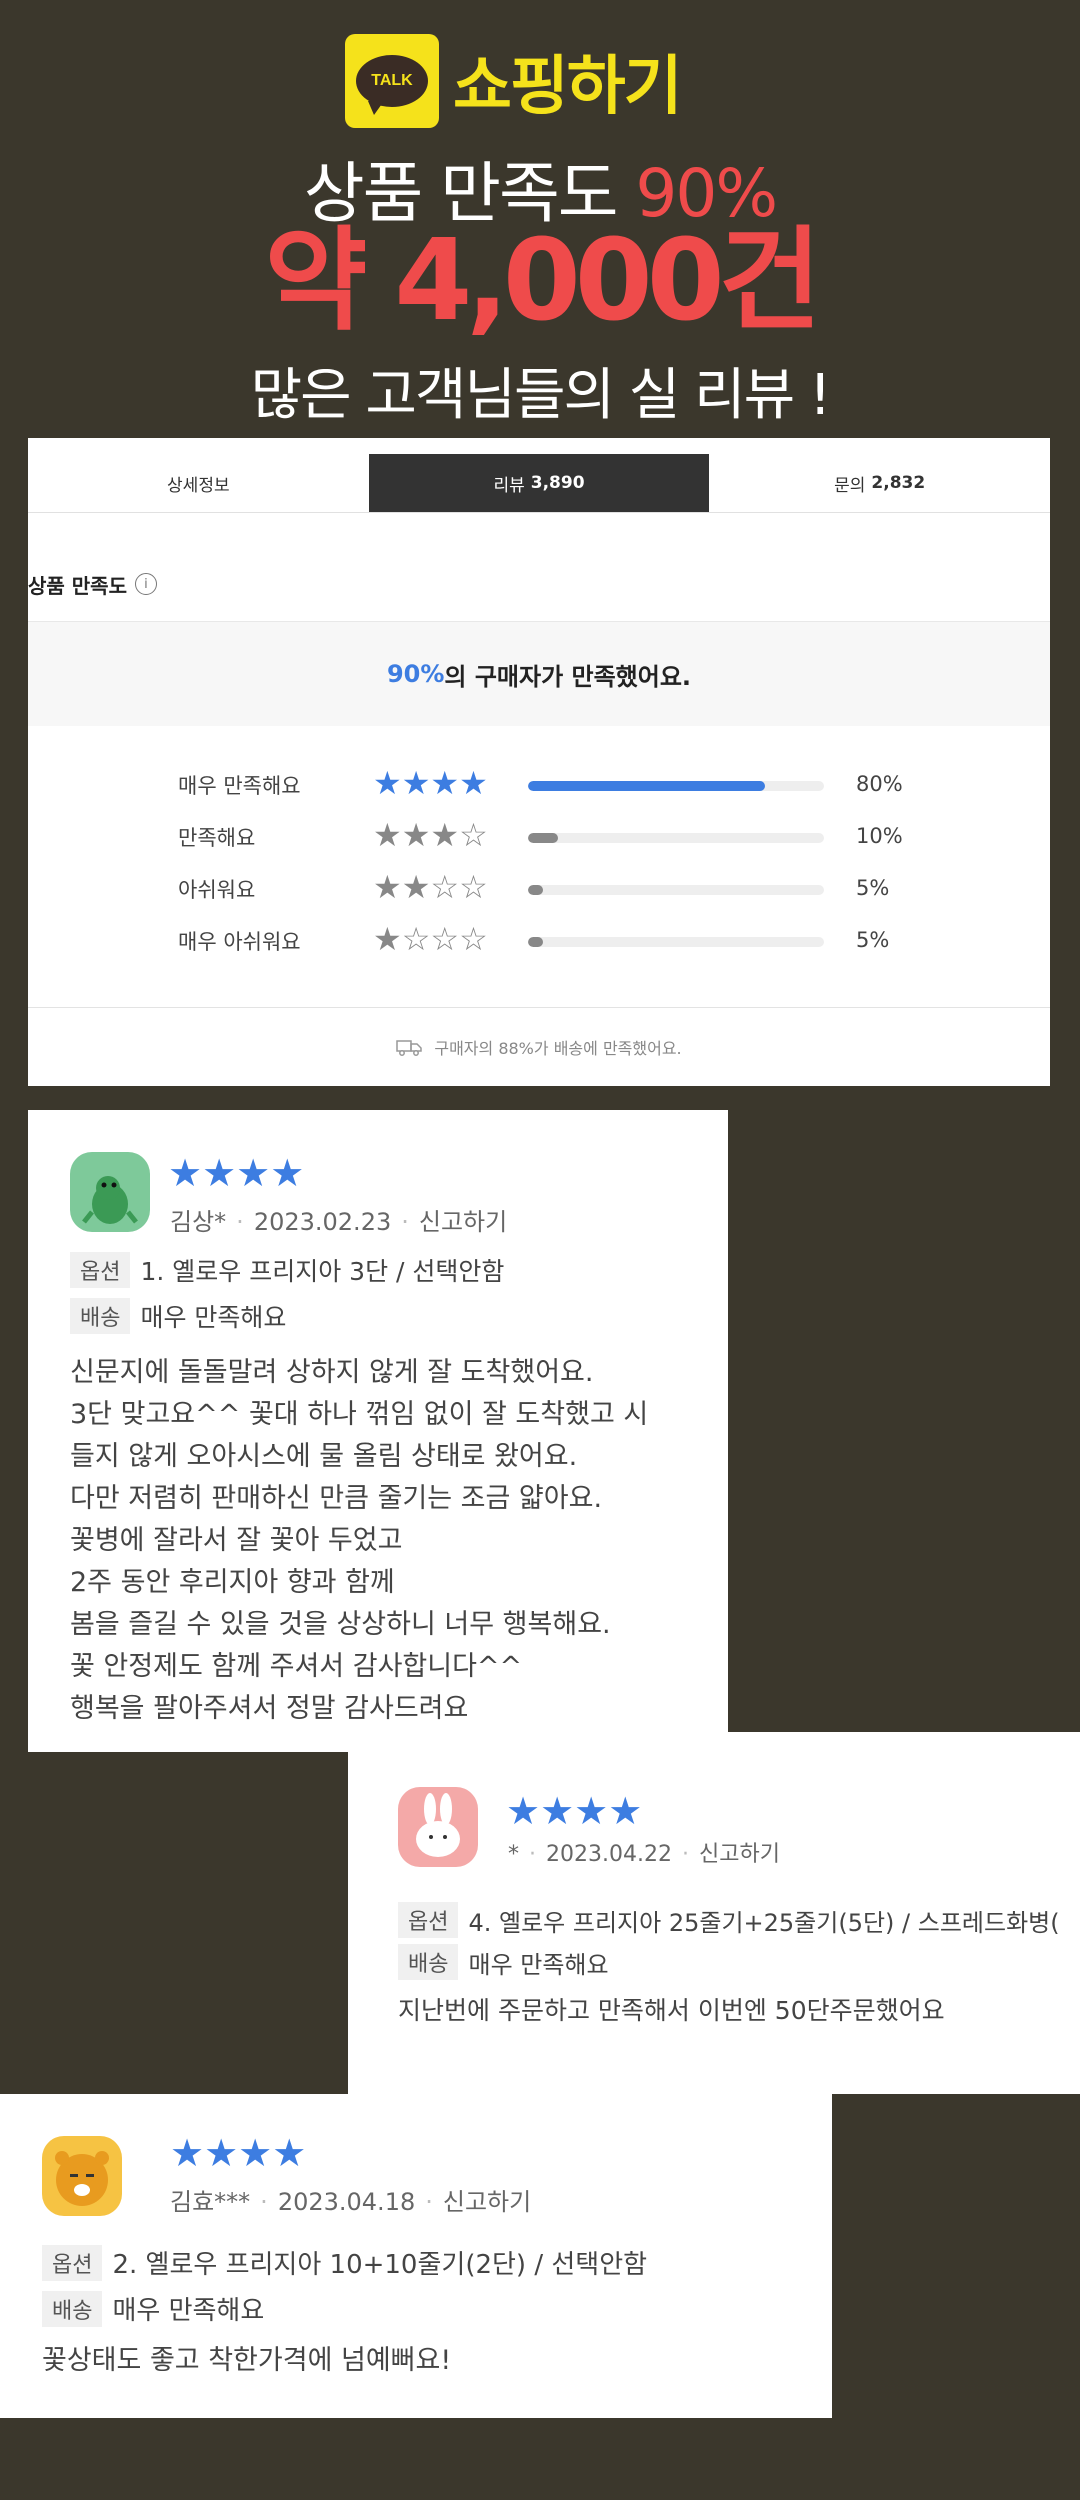 The width and height of the screenshot is (1080, 2500). What do you see at coordinates (239, 942) in the screenshot?
I see `rating-label: 매우 아쉬워요` at bounding box center [239, 942].